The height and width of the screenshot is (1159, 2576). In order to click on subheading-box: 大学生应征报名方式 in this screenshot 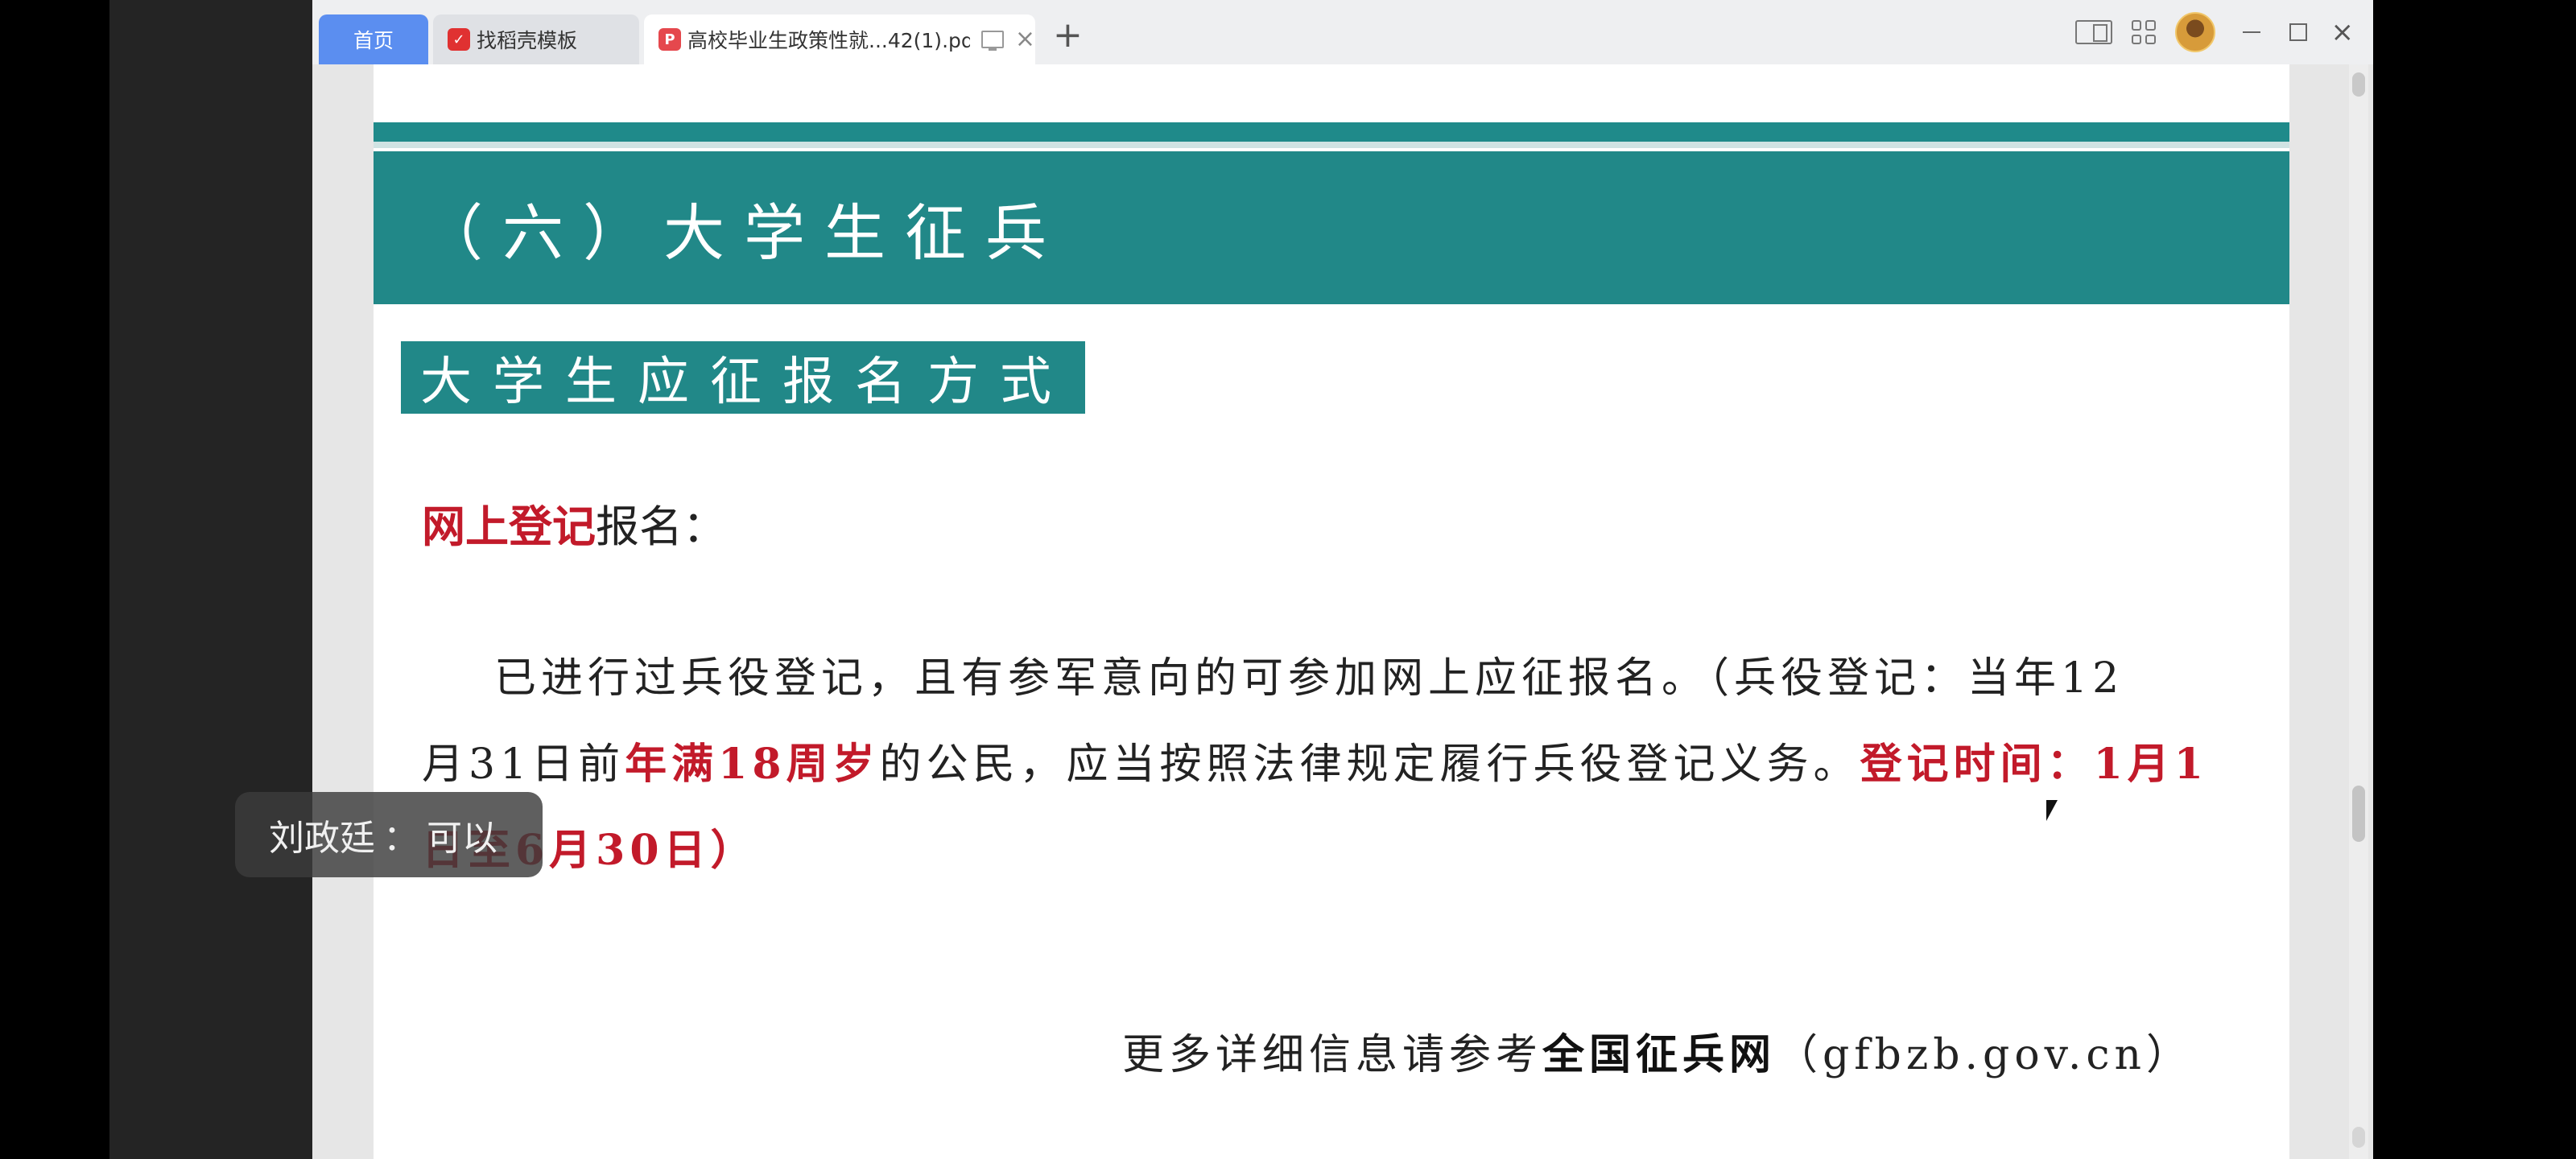, I will do `click(743, 377)`.